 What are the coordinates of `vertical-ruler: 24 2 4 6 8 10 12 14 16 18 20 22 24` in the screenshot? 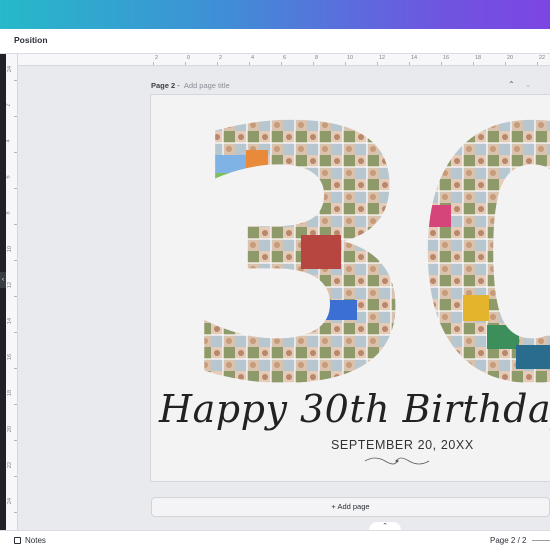 It's located at (12, 292).